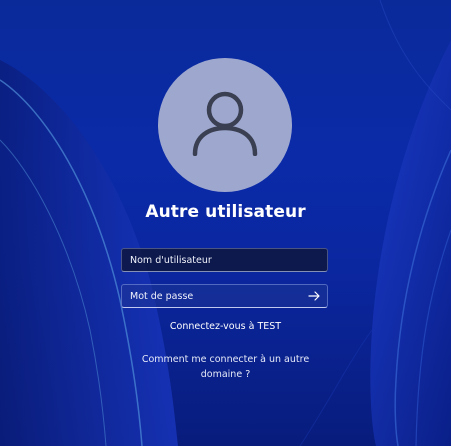 The height and width of the screenshot is (446, 451). I want to click on user-name-heading: Autre utilisateur, so click(225, 212).